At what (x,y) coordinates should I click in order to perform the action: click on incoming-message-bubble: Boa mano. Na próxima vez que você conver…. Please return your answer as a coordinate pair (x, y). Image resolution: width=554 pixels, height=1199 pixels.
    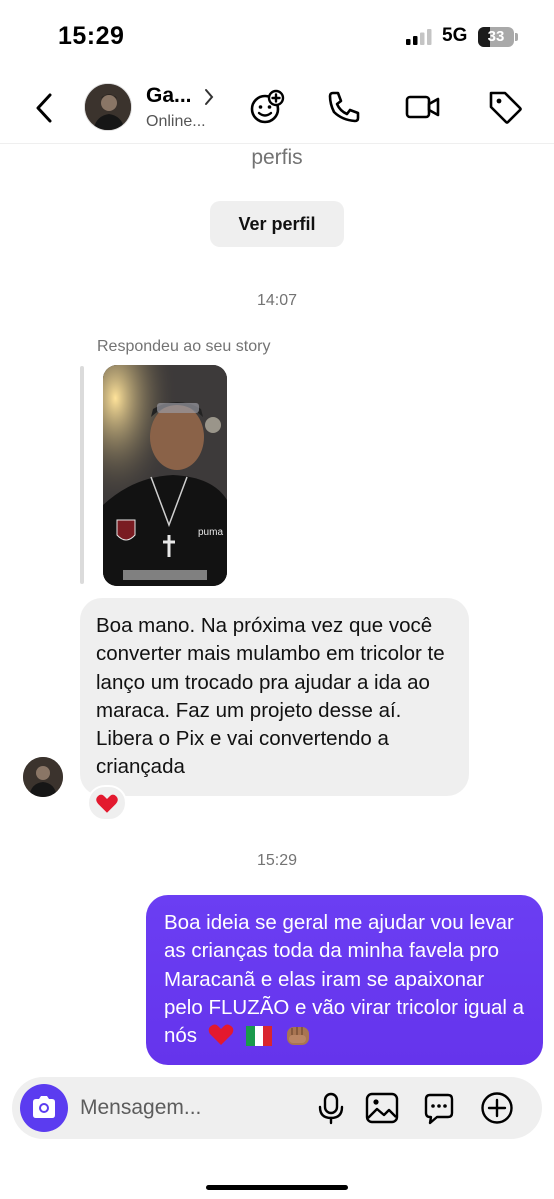
    Looking at the image, I should click on (274, 697).